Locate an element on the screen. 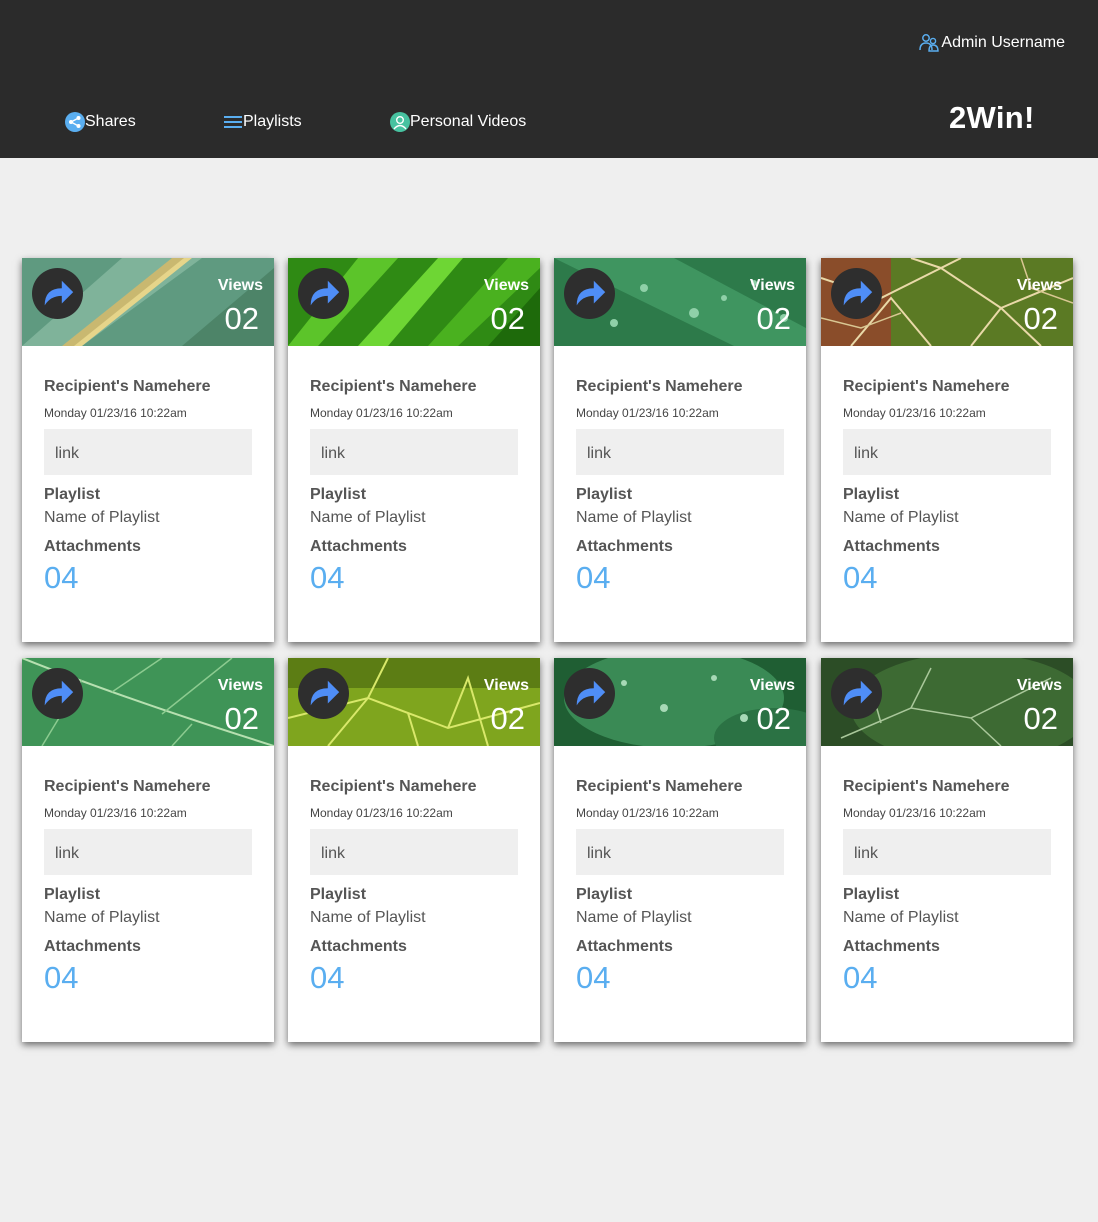 This screenshot has height=1222, width=1098. nav-personal-videos-label: Personal Videos is located at coordinates (468, 121).